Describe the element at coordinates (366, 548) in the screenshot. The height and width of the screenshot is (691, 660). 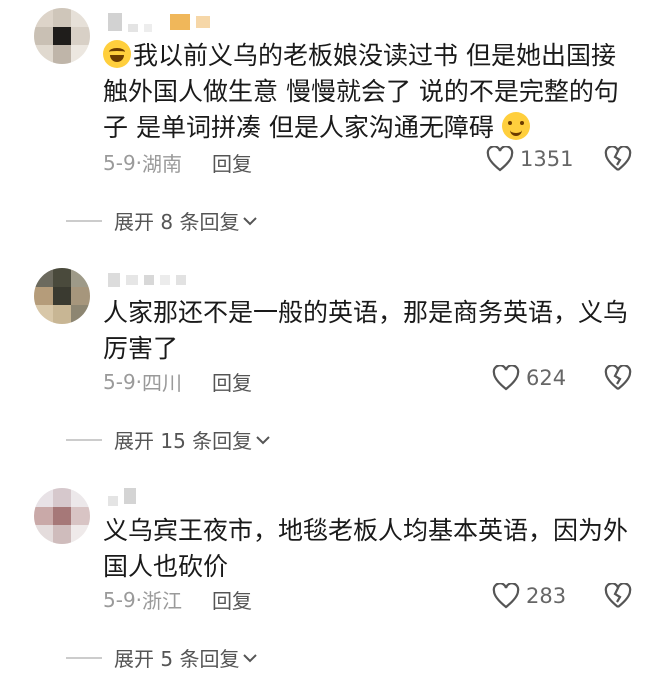
I see `comment-text: 义乌宾王夜市，地毯老板人均基本英语，因为外国人也砍价` at that location.